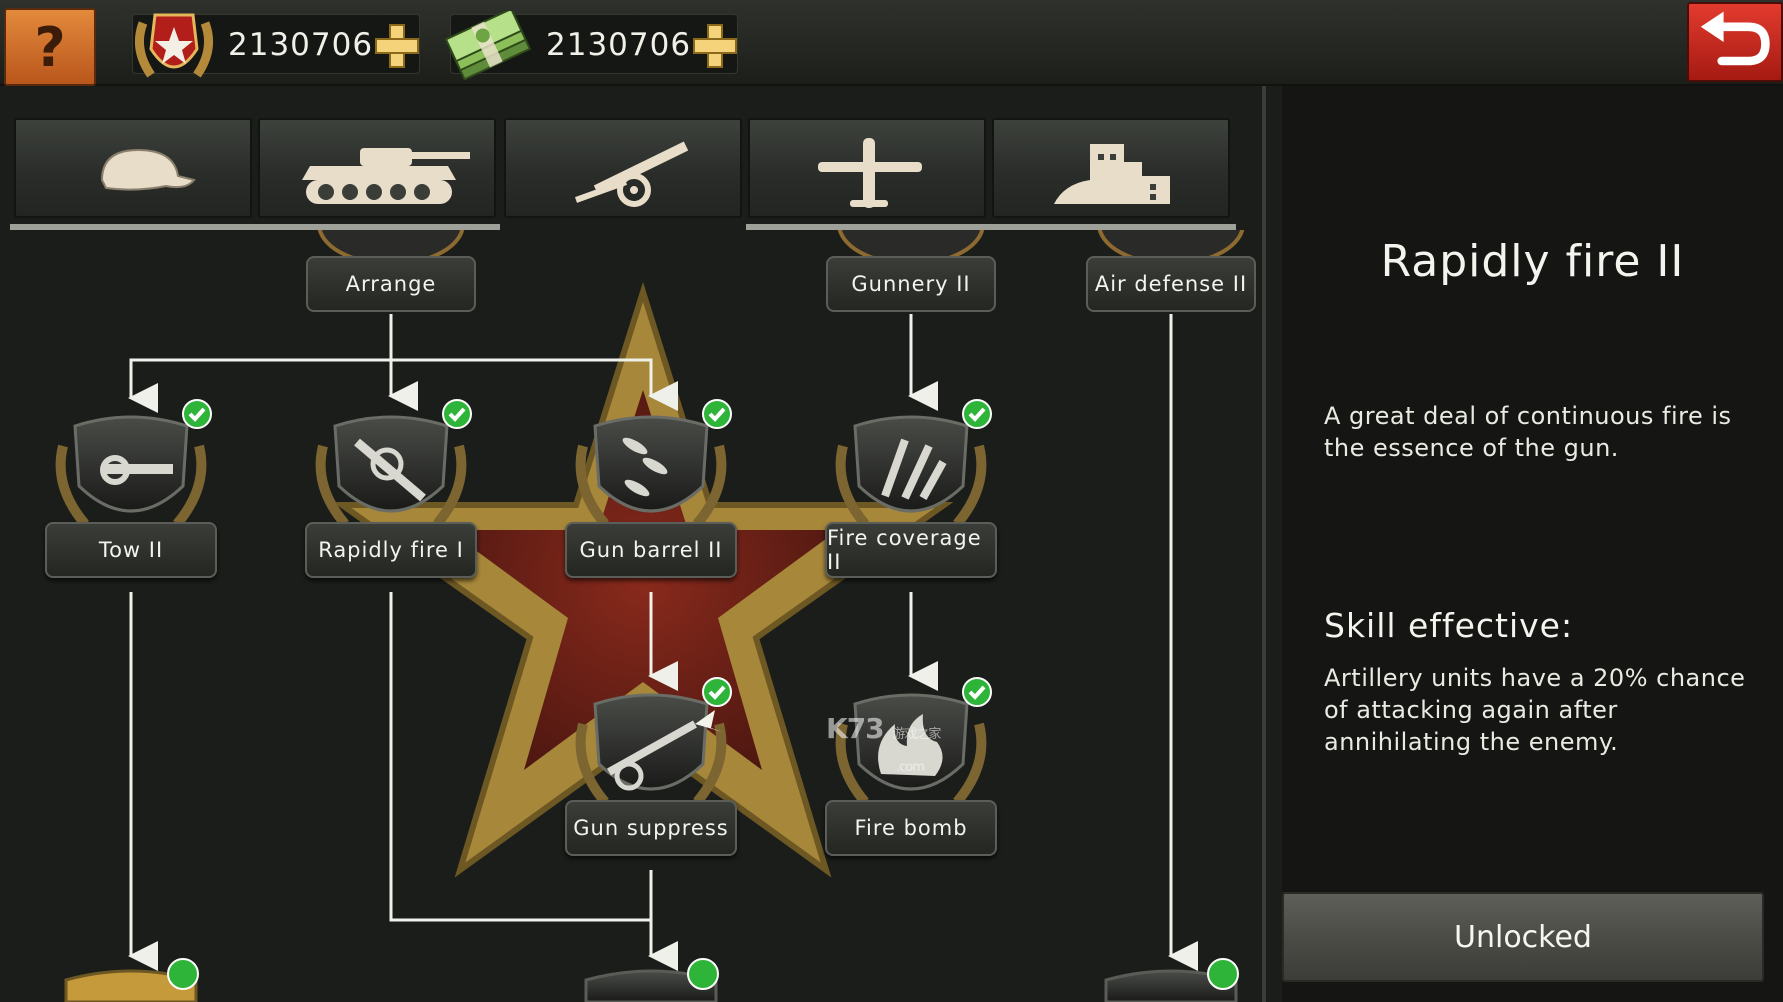 The width and height of the screenshot is (1783, 1002). What do you see at coordinates (911, 284) in the screenshot?
I see `skill-node-gunnery-ii: Gunnery II` at bounding box center [911, 284].